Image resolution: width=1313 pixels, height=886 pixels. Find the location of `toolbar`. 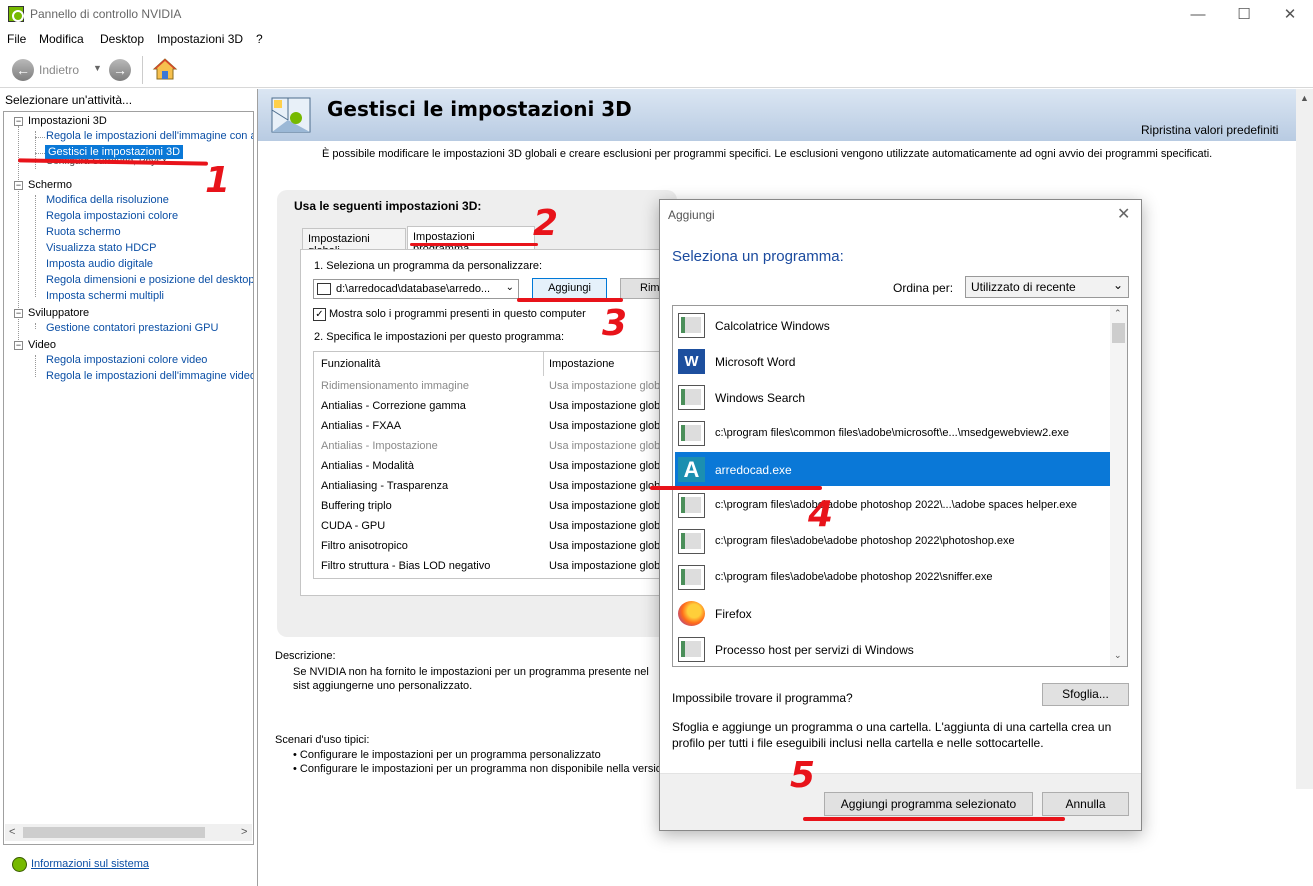

toolbar is located at coordinates (656, 70).